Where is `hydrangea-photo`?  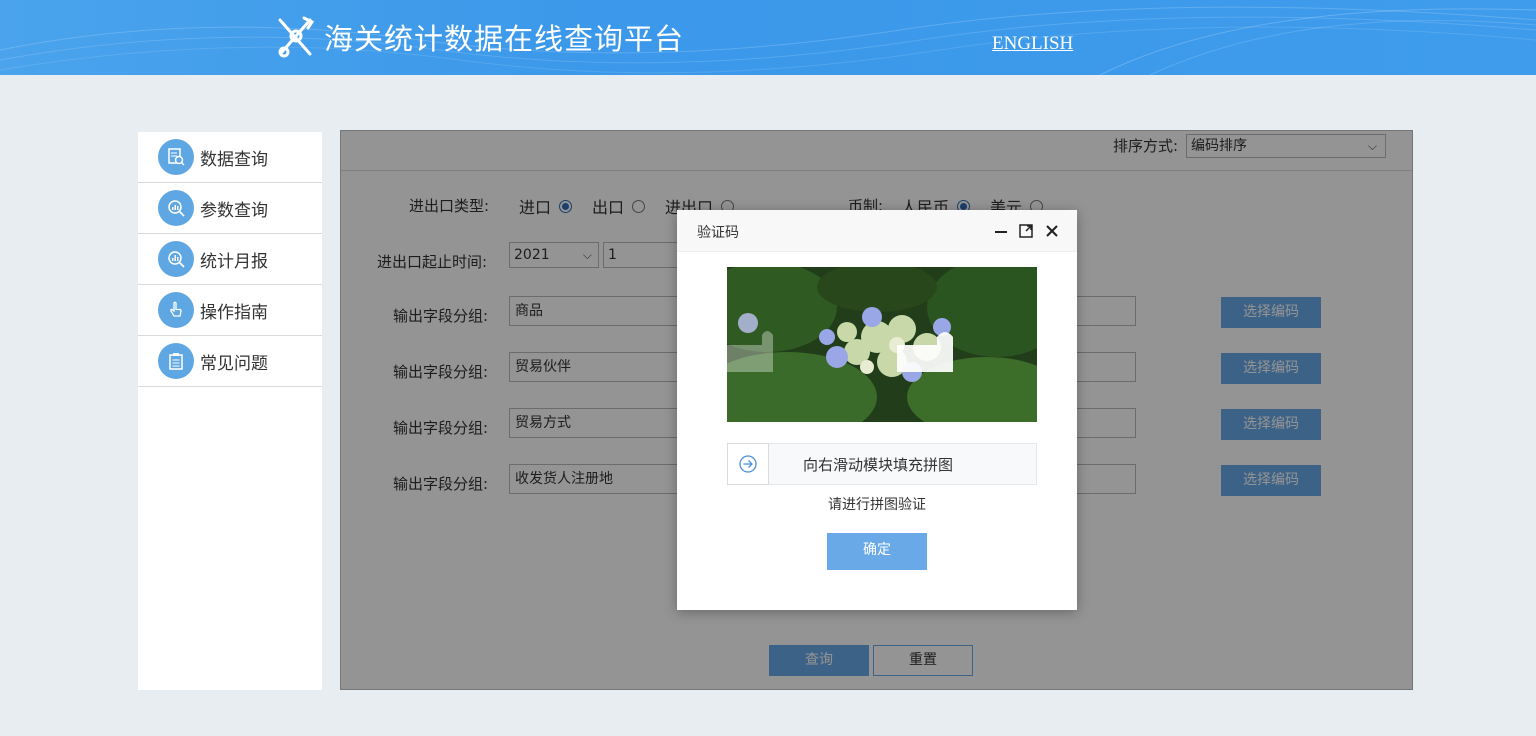 hydrangea-photo is located at coordinates (882, 344).